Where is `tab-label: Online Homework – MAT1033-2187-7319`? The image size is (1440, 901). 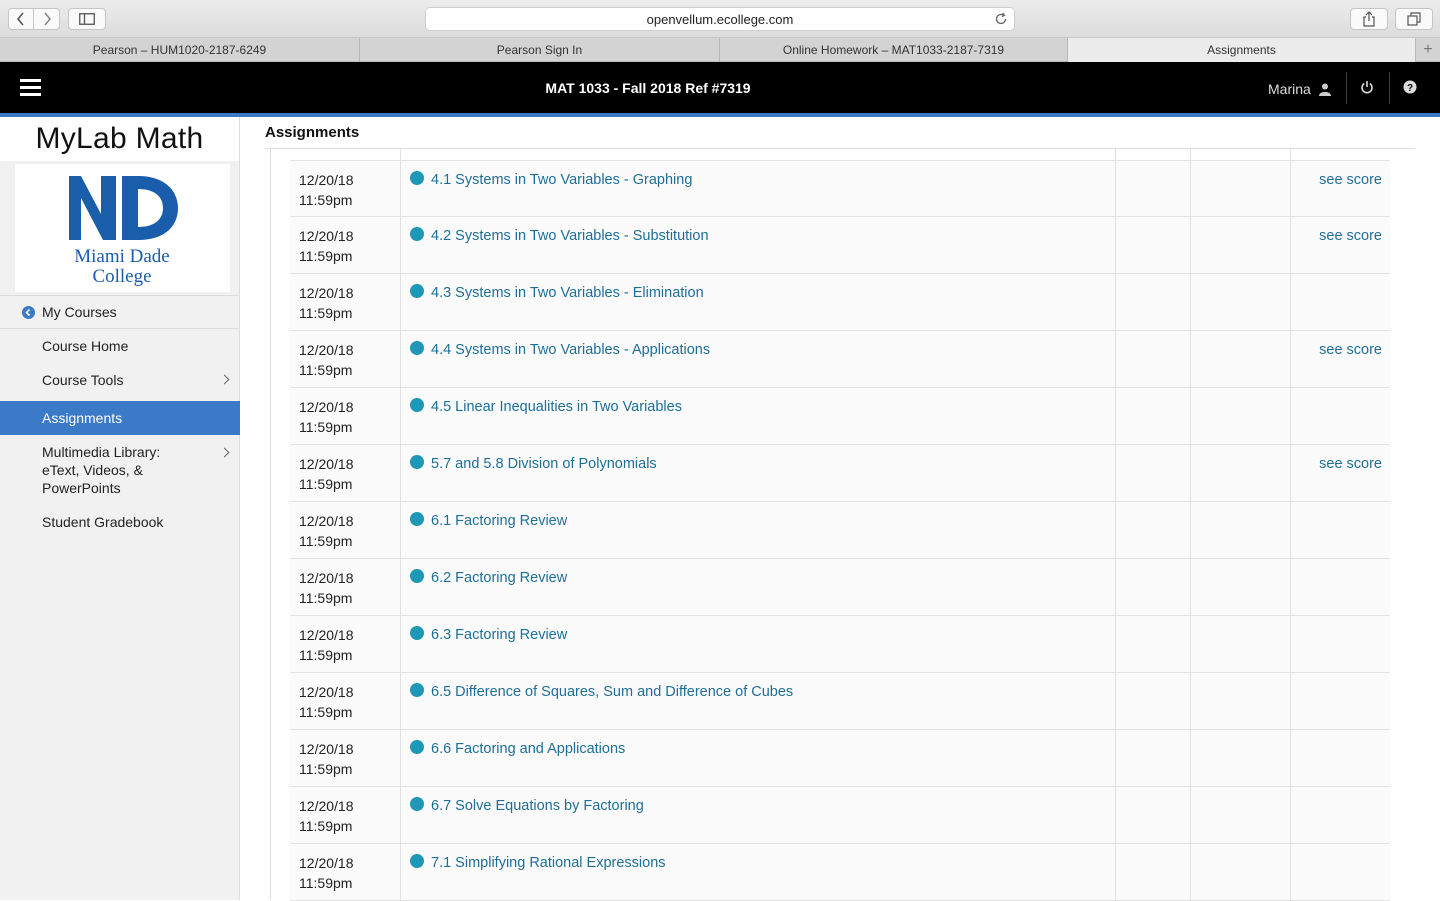 tab-label: Online Homework – MAT1033-2187-7319 is located at coordinates (893, 50).